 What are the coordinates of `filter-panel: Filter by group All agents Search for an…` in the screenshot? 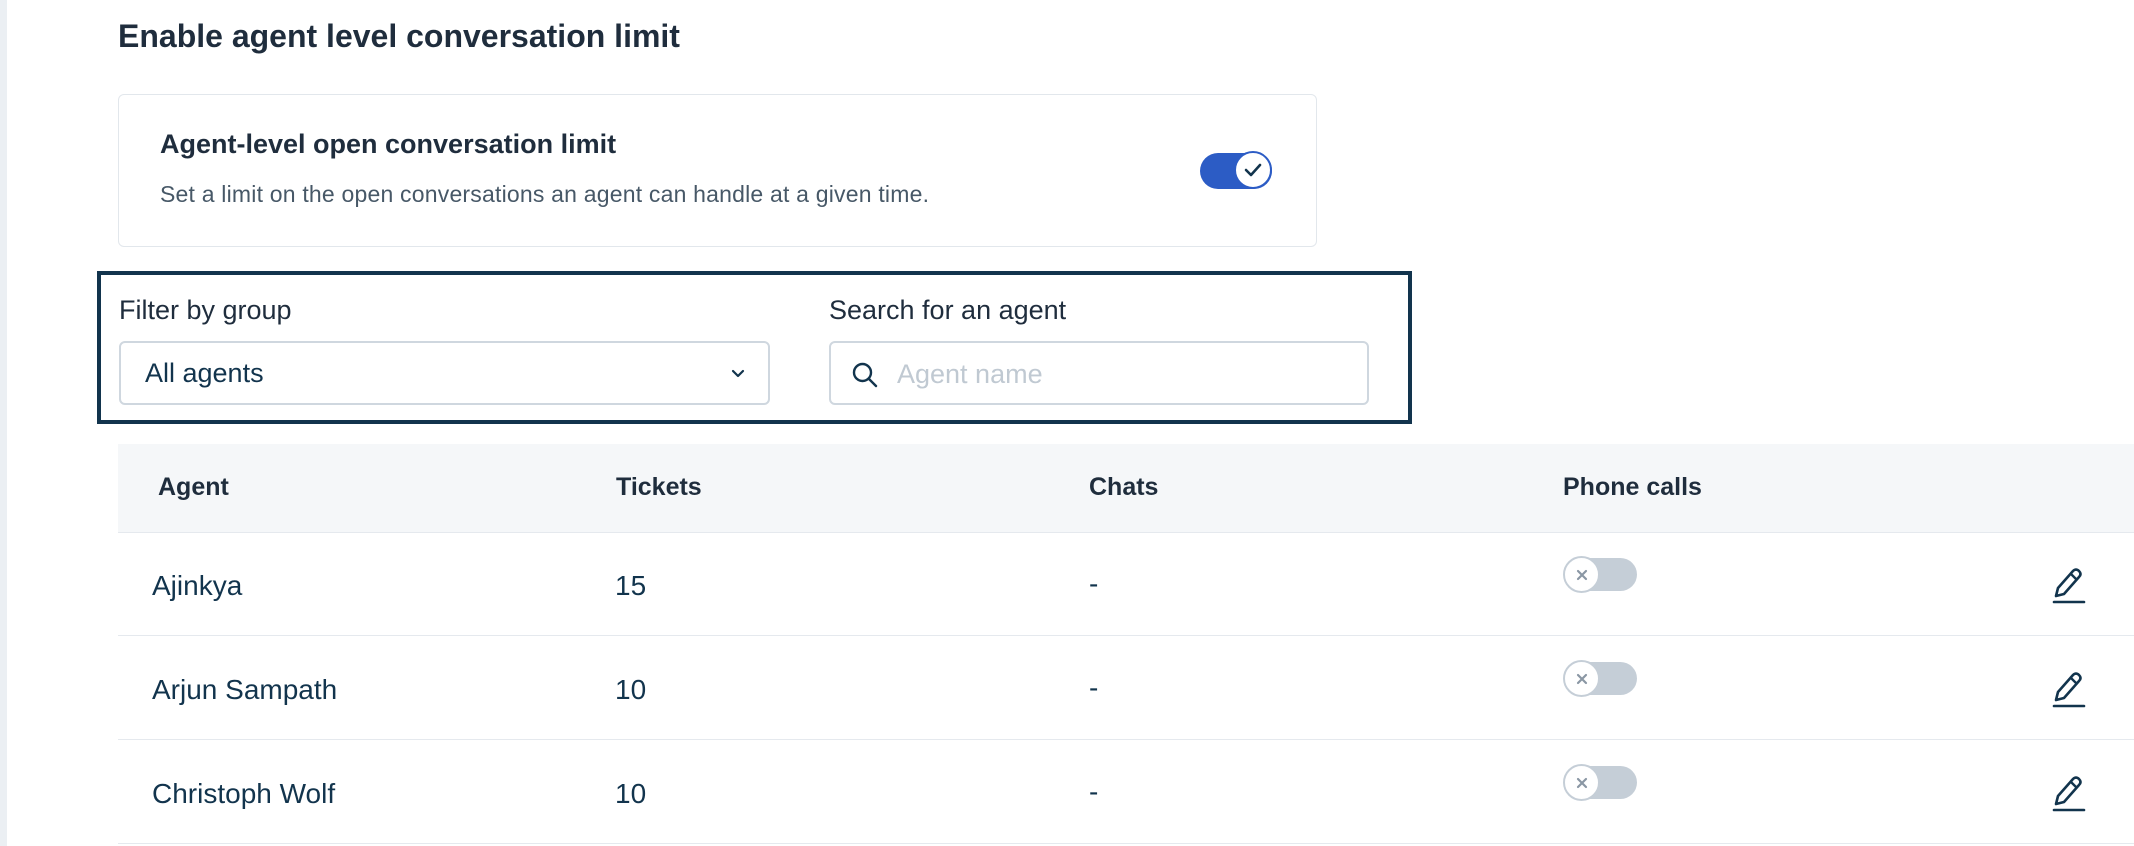 It's located at (754, 347).